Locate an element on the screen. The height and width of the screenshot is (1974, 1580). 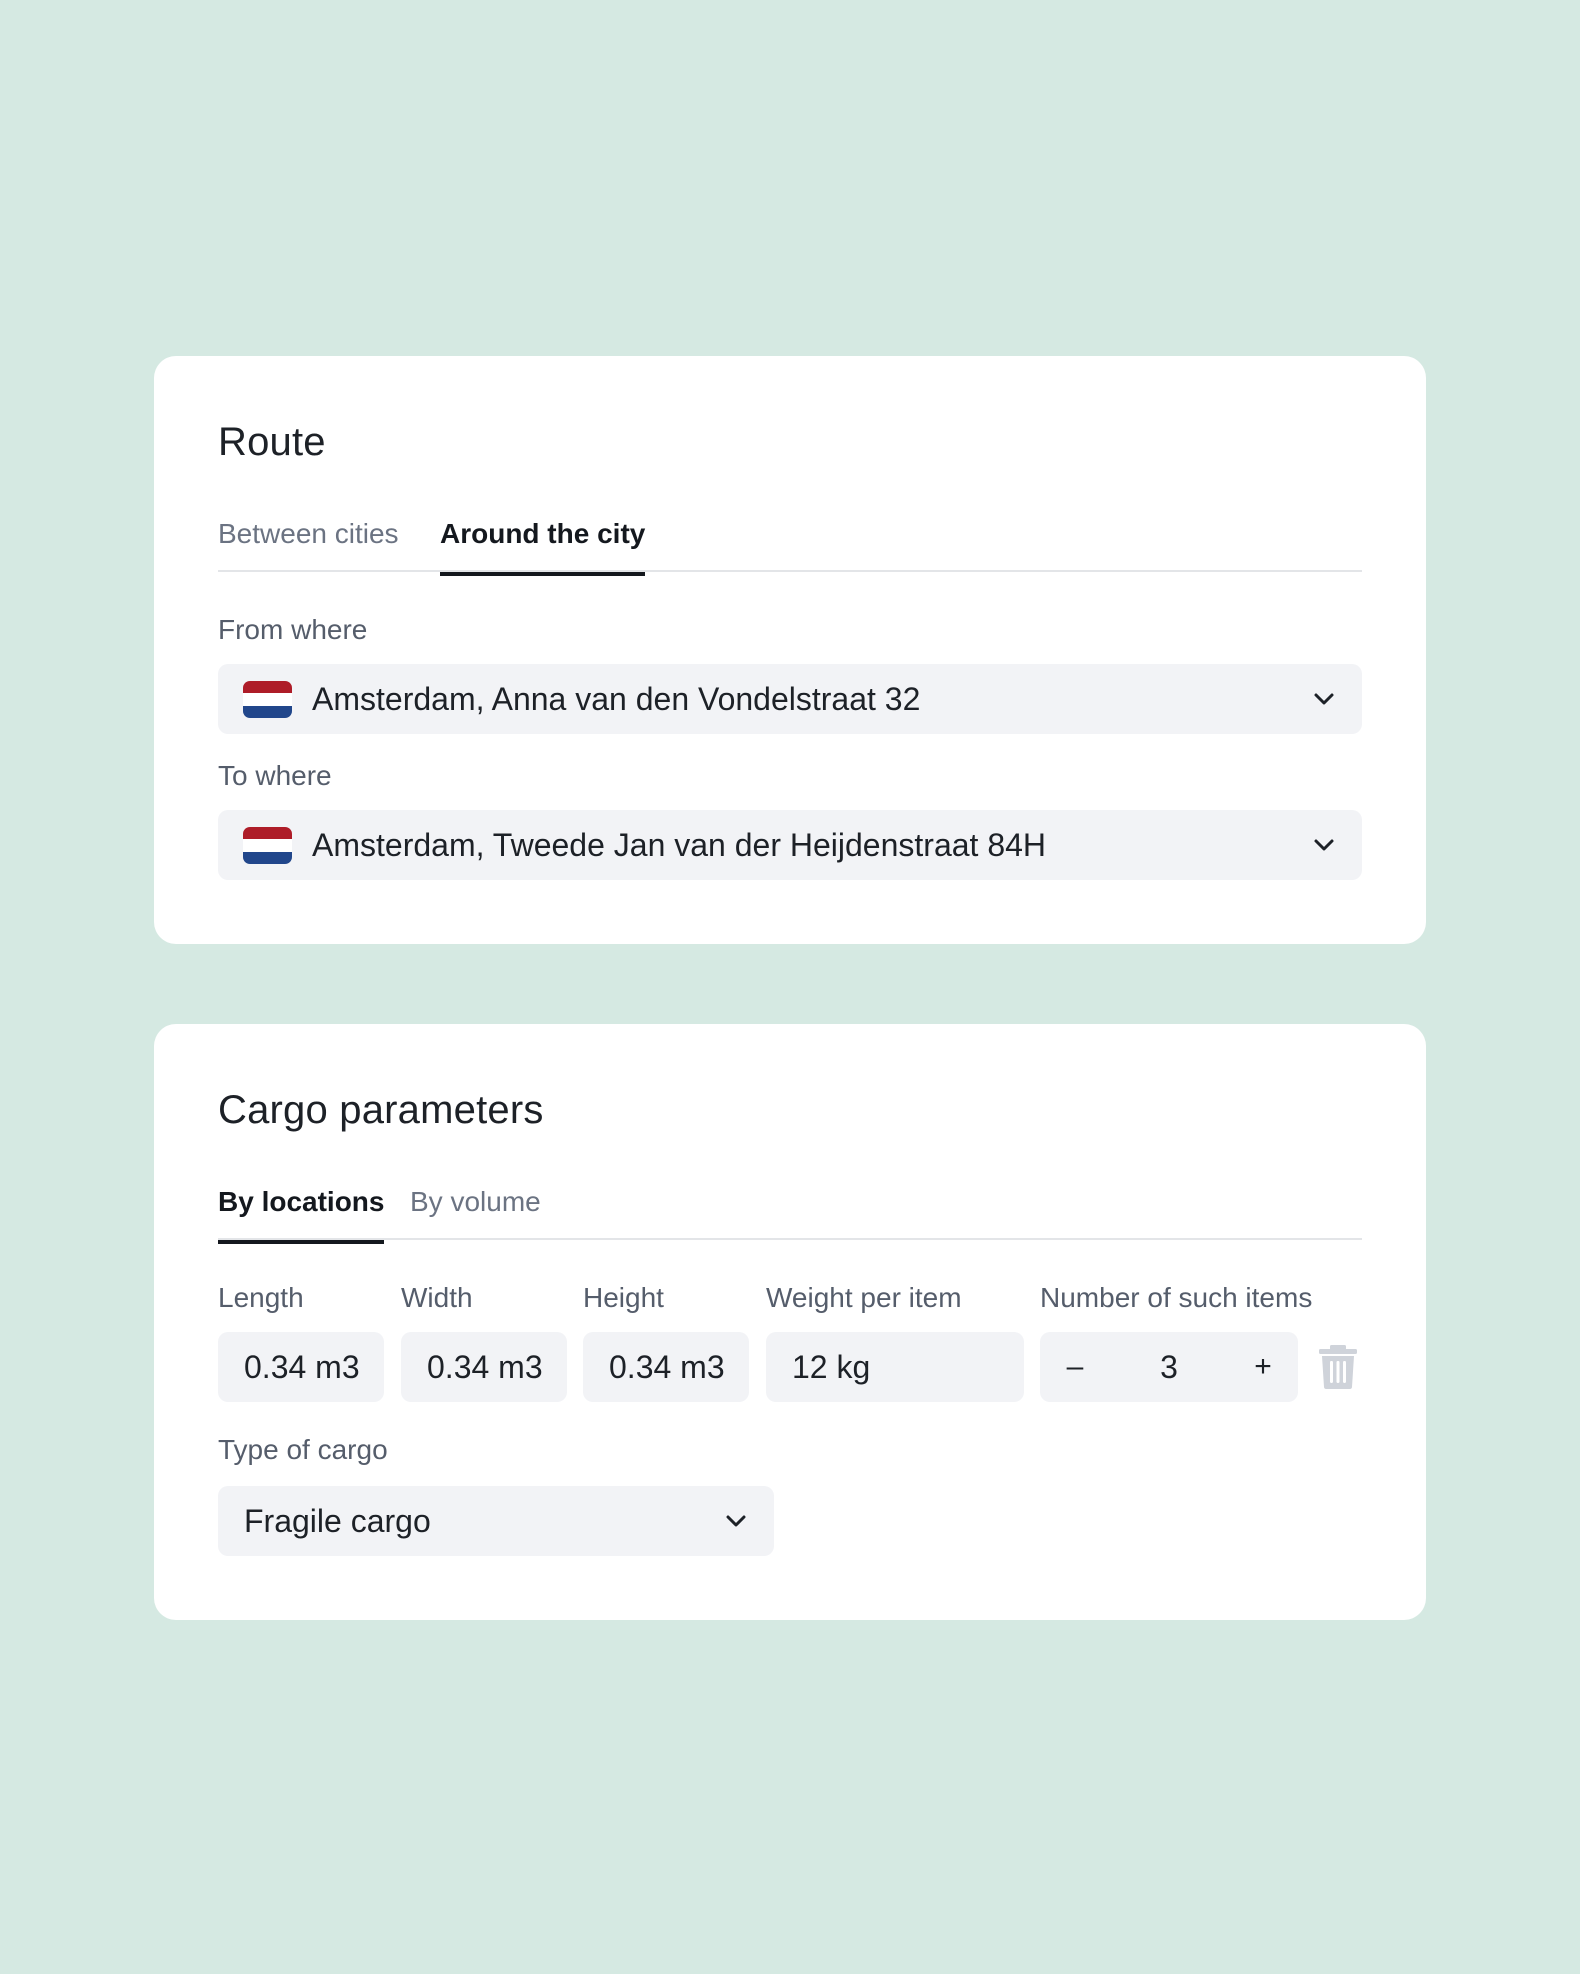
tab-label: By locations is located at coordinates (301, 1201).